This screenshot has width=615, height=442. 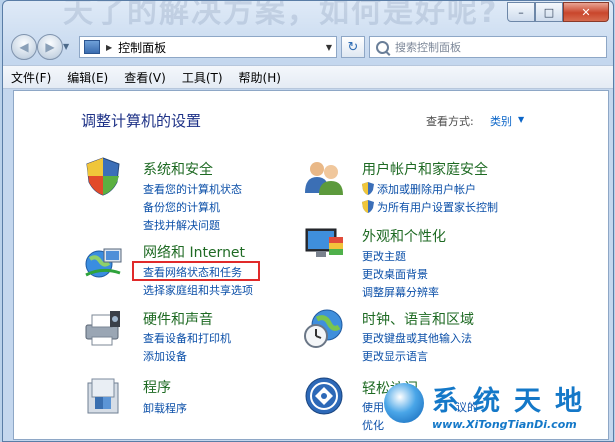 I want to click on security-shield-icon, so click(x=103, y=176).